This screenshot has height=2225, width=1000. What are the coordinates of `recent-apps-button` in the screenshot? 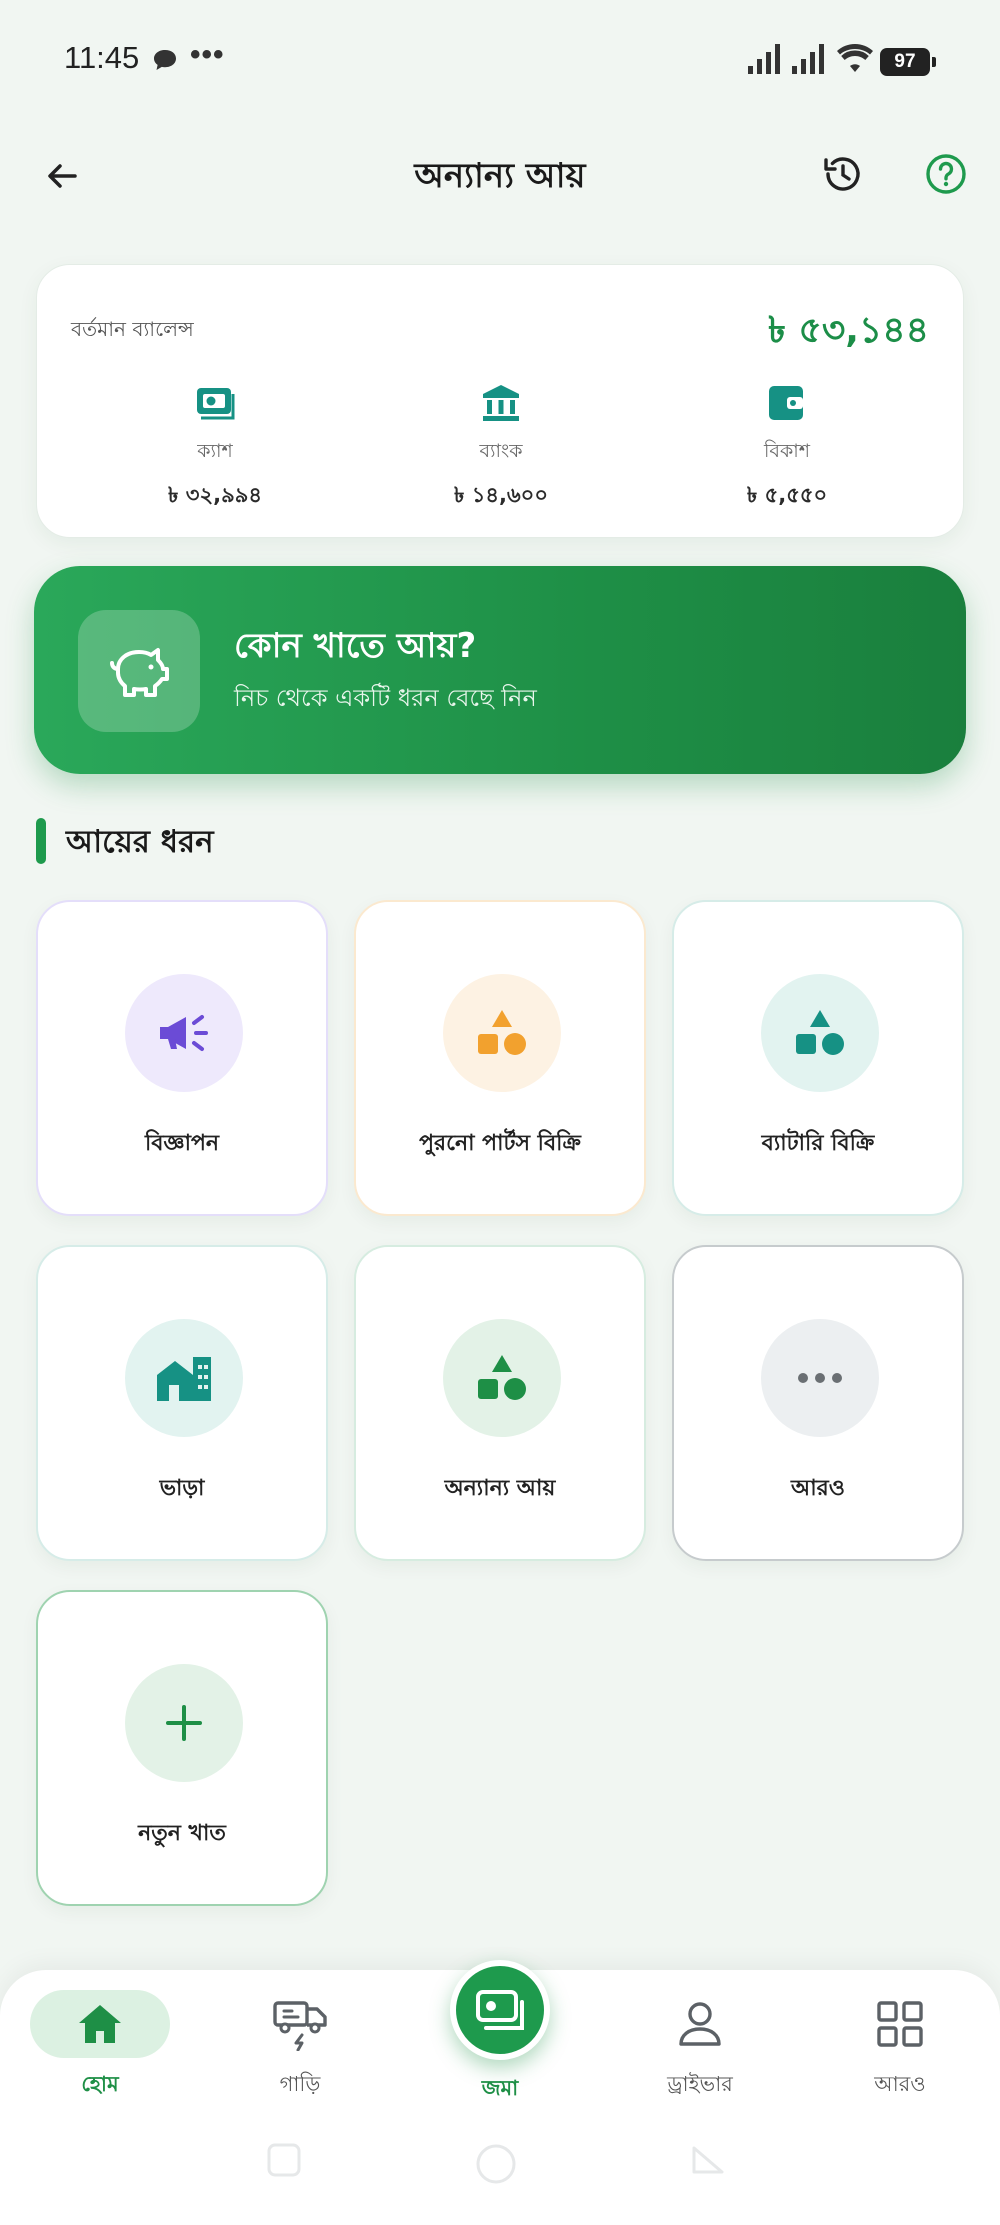 It's located at (284, 2162).